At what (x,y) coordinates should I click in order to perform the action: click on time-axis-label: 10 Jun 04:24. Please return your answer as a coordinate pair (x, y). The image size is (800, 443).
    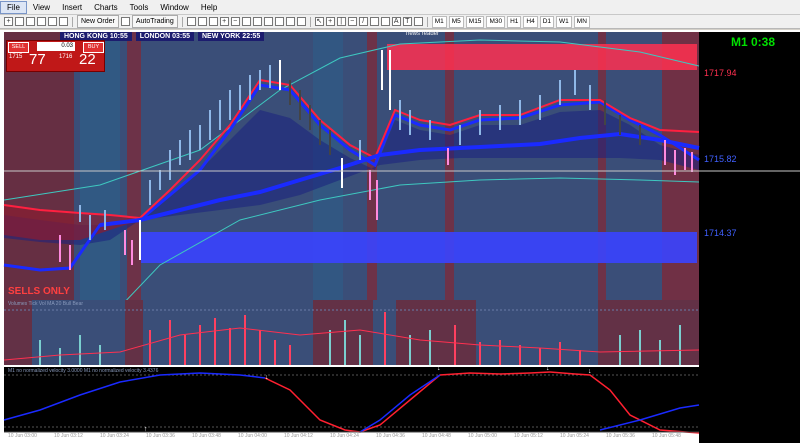
    Looking at the image, I should click on (344, 436).